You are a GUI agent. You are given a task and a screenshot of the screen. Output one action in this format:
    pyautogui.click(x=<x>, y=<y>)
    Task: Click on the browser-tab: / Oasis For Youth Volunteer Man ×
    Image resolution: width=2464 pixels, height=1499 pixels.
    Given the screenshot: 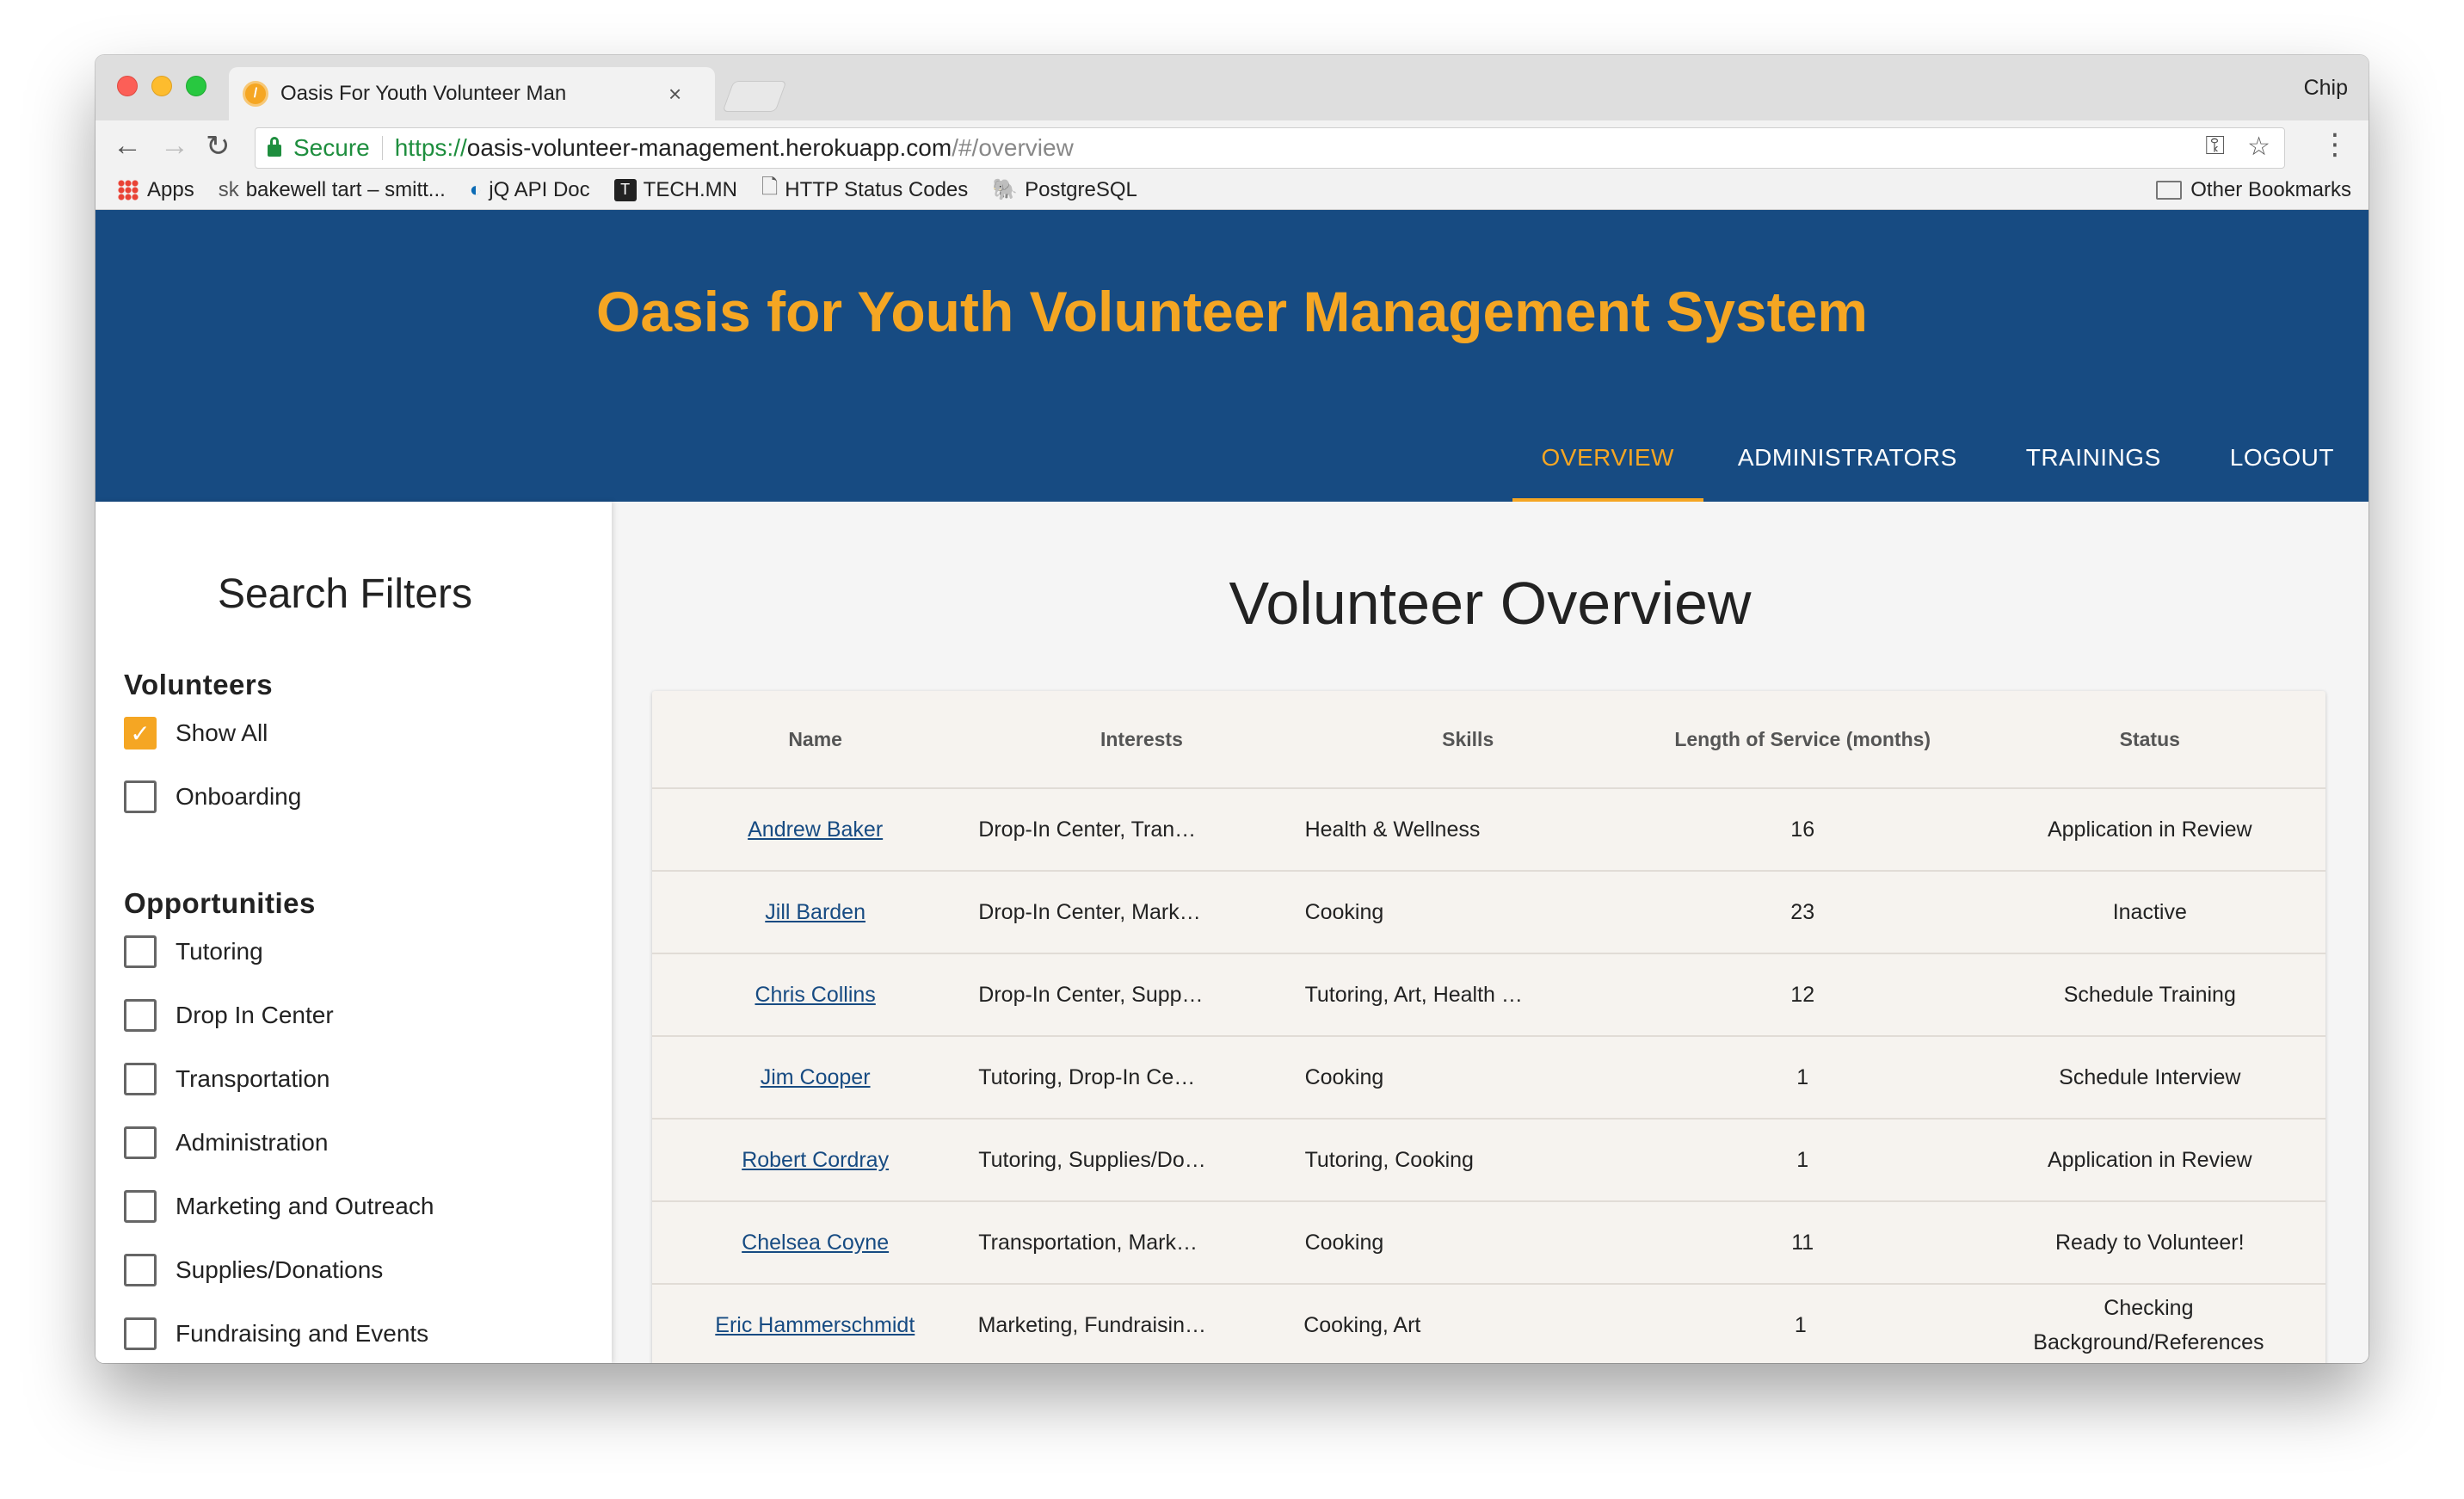 What is the action you would take?
    pyautogui.click(x=472, y=94)
    